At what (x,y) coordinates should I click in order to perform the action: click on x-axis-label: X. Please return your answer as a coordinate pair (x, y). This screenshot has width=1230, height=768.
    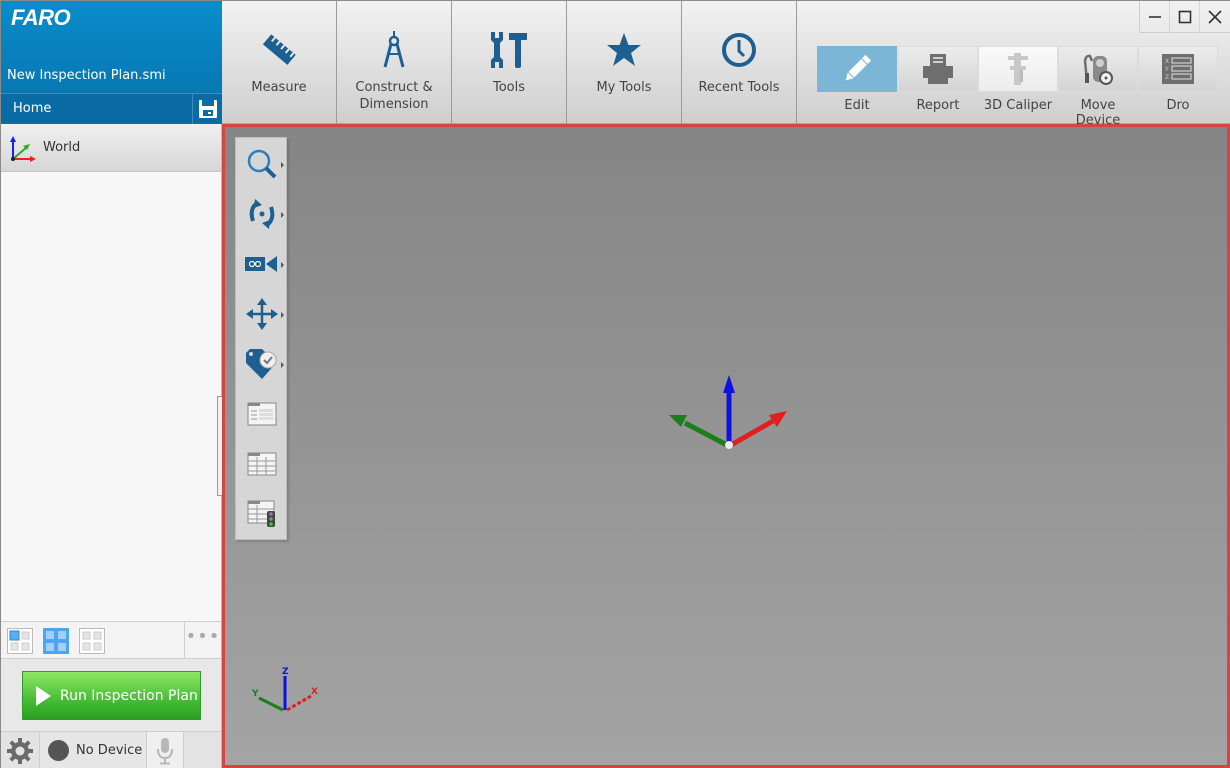
    Looking at the image, I should click on (314, 692).